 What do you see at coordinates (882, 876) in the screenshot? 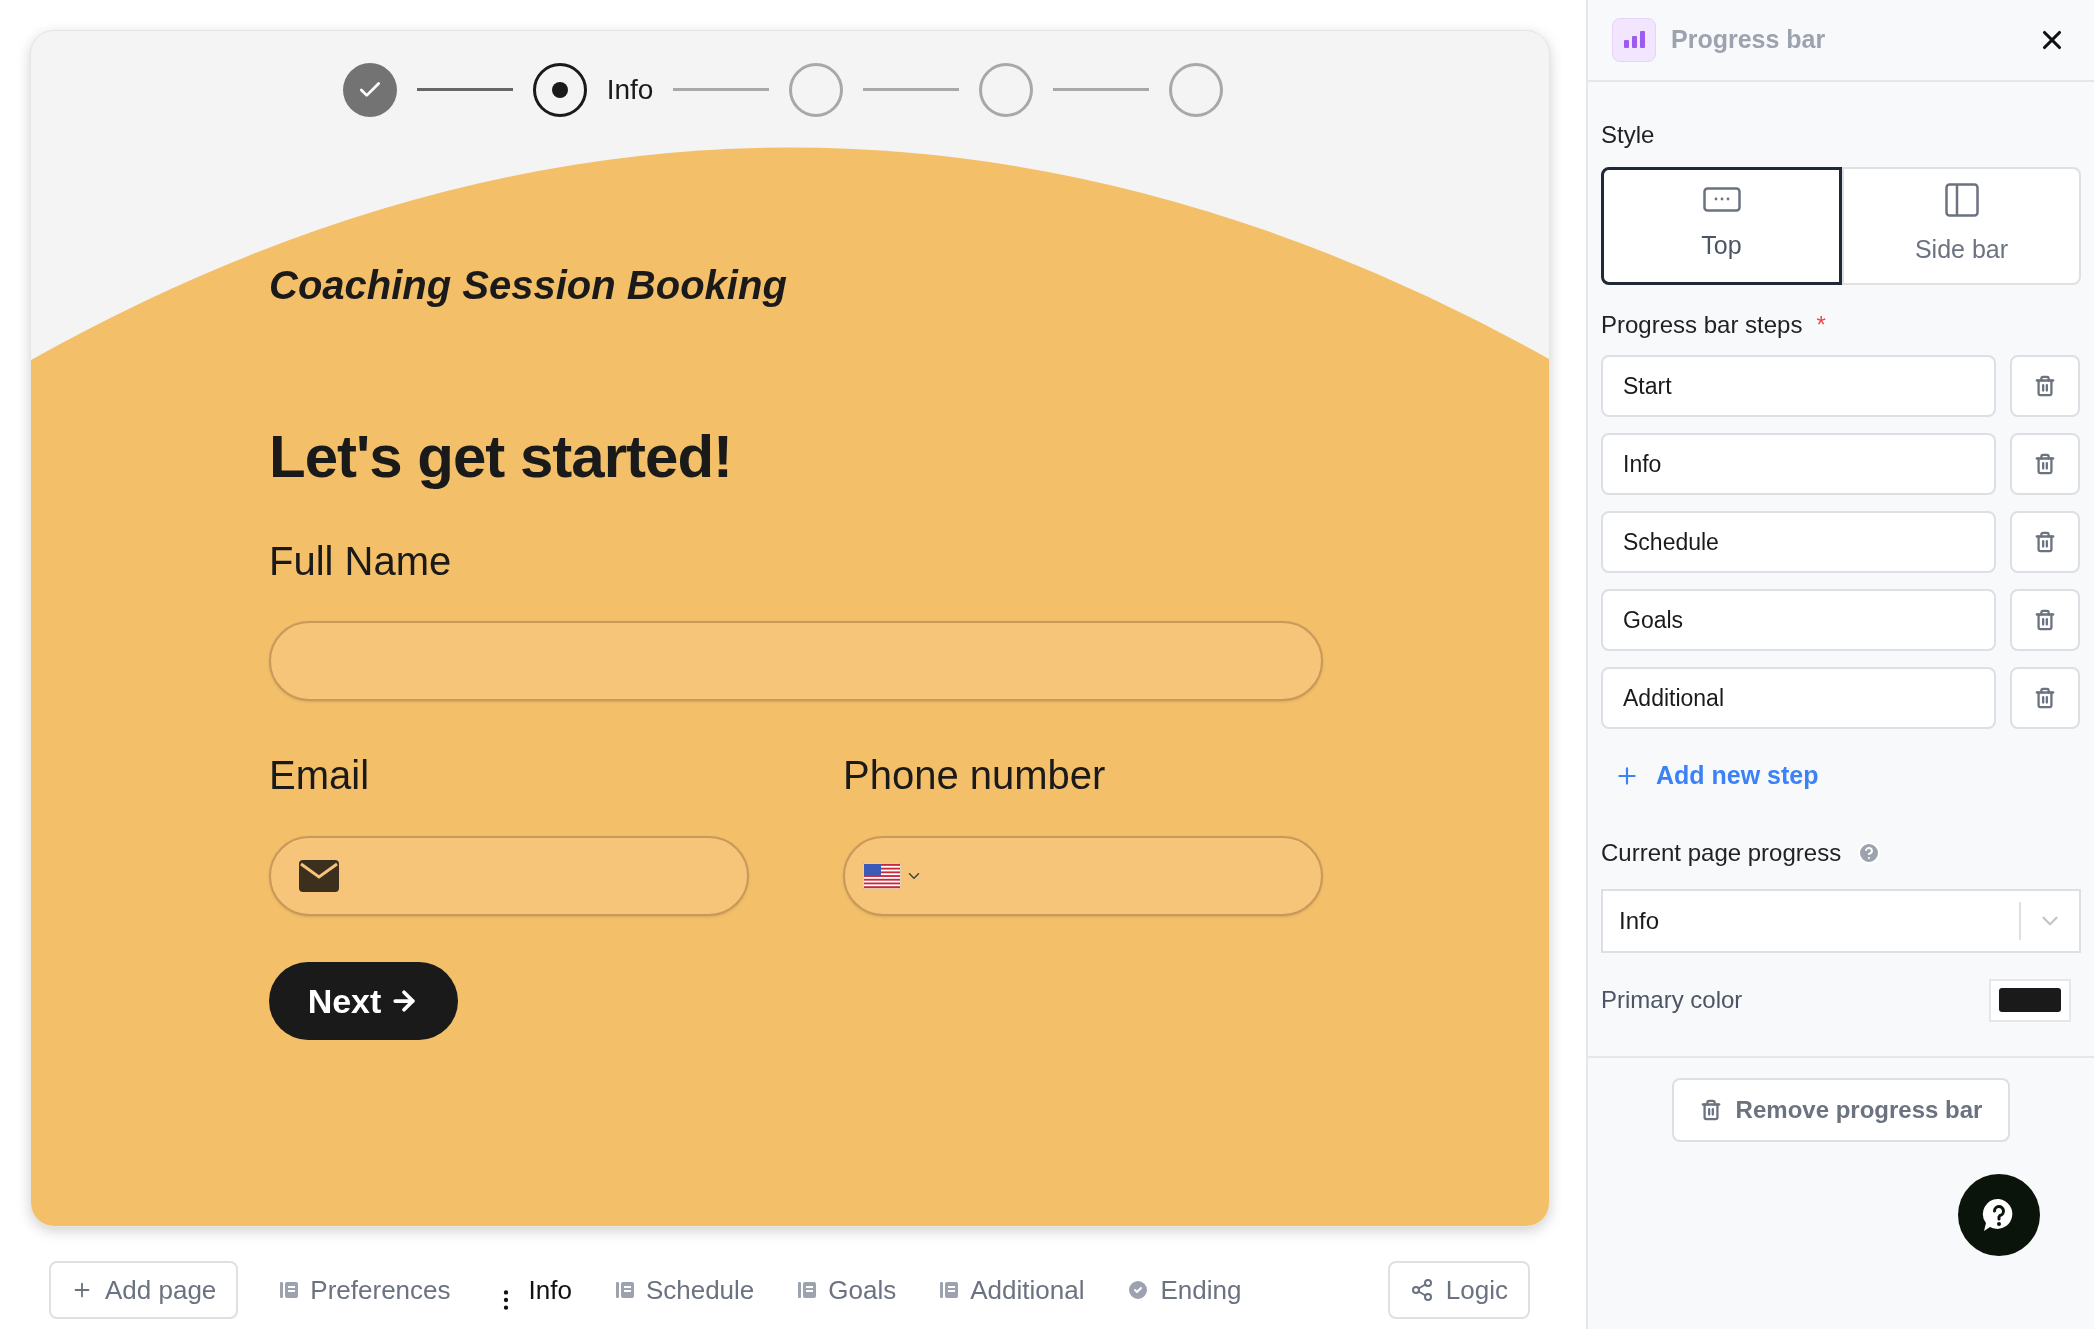
I see `flag-icon` at bounding box center [882, 876].